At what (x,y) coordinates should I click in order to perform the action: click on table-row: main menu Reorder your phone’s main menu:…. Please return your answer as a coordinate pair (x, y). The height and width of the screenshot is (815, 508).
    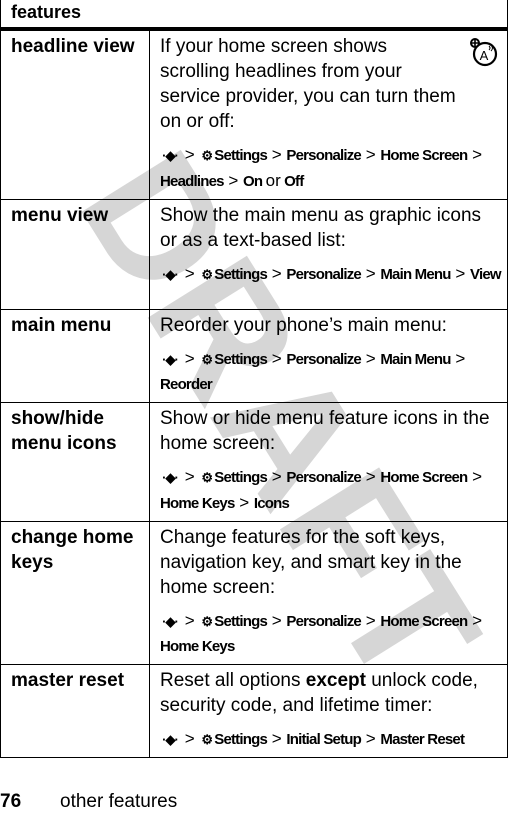
    Looking at the image, I should click on (254, 356).